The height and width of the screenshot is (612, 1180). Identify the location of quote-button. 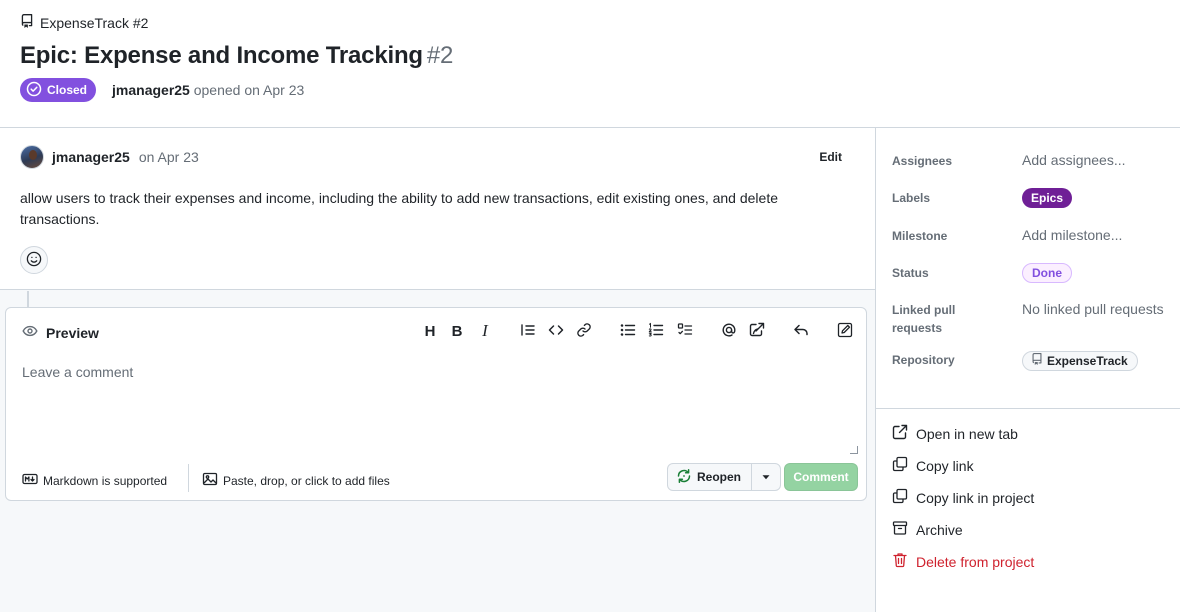
(528, 331).